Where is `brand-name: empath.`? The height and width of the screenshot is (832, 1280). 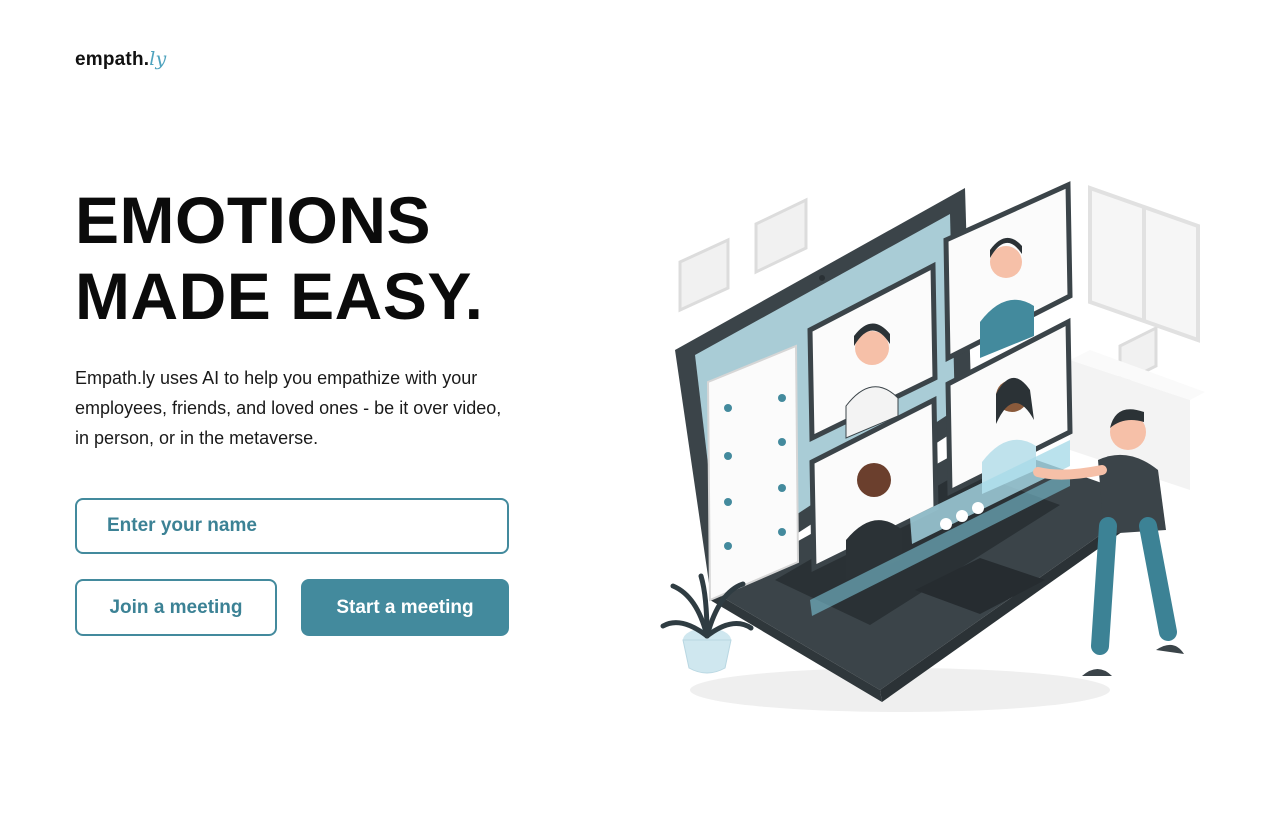 brand-name: empath. is located at coordinates (112, 59).